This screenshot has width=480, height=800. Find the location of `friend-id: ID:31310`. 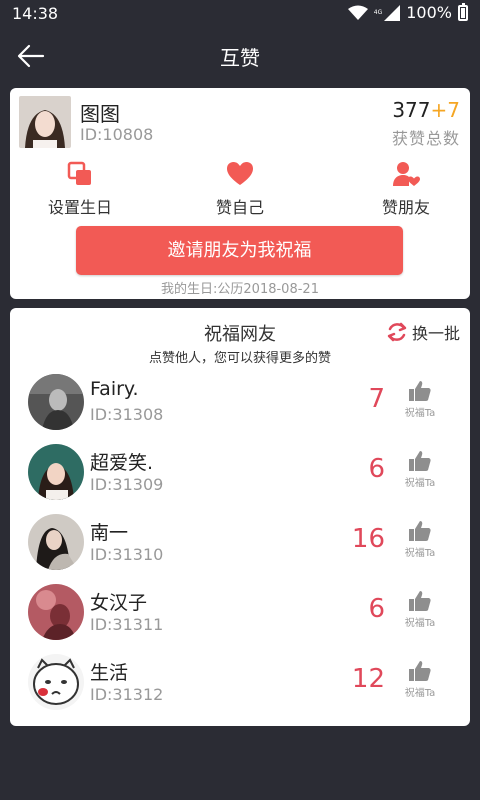

friend-id: ID:31310 is located at coordinates (127, 554).